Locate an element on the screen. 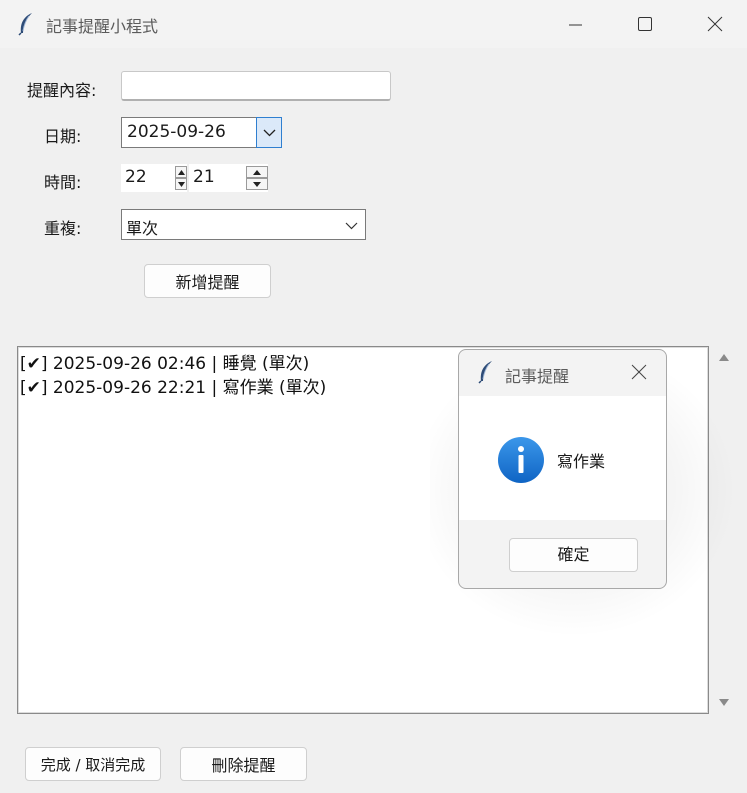 The image size is (747, 793). minute-down-button is located at coordinates (257, 184).